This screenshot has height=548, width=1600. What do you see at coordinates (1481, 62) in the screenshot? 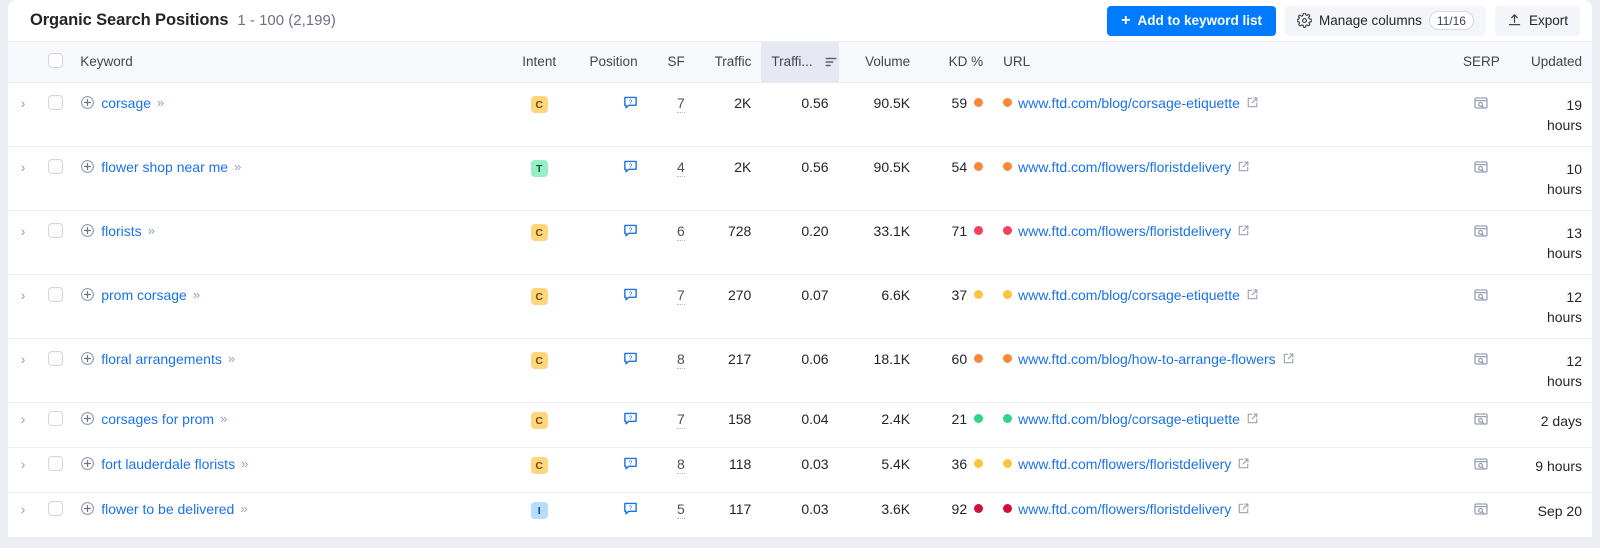
I see `header-serp: SERP` at bounding box center [1481, 62].